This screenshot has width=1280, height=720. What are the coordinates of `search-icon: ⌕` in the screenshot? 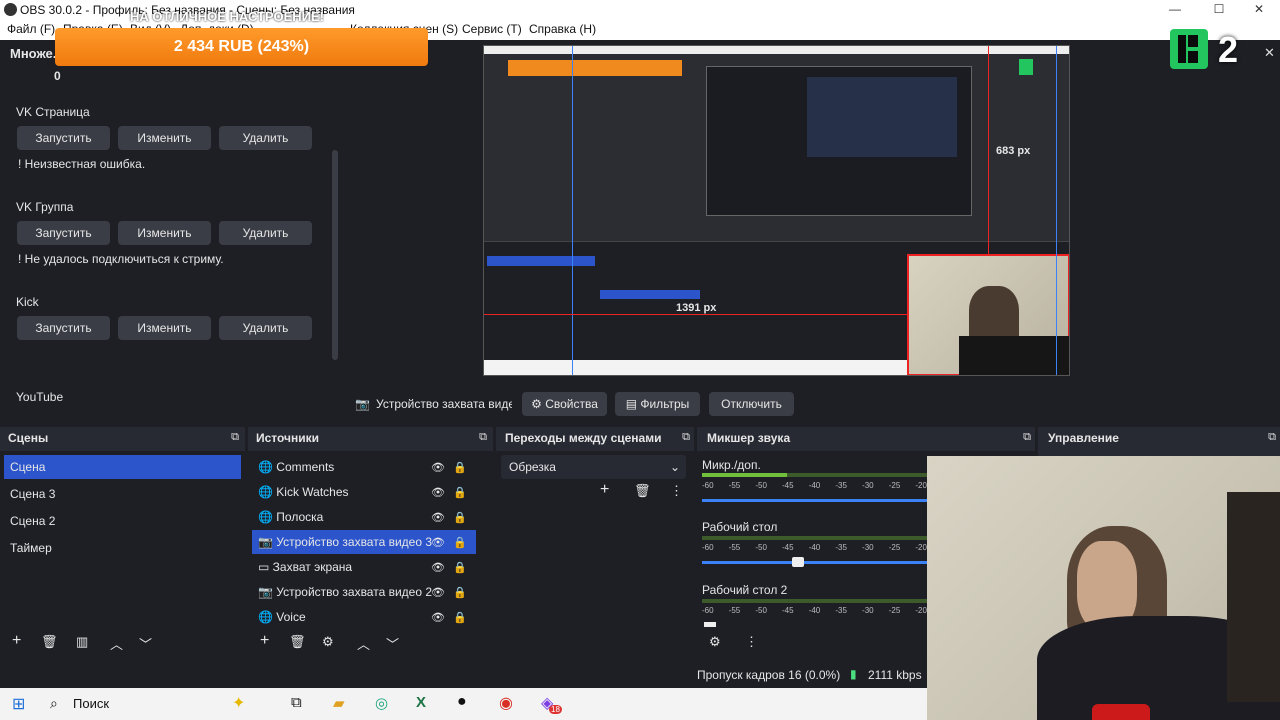 It's located at (54, 703).